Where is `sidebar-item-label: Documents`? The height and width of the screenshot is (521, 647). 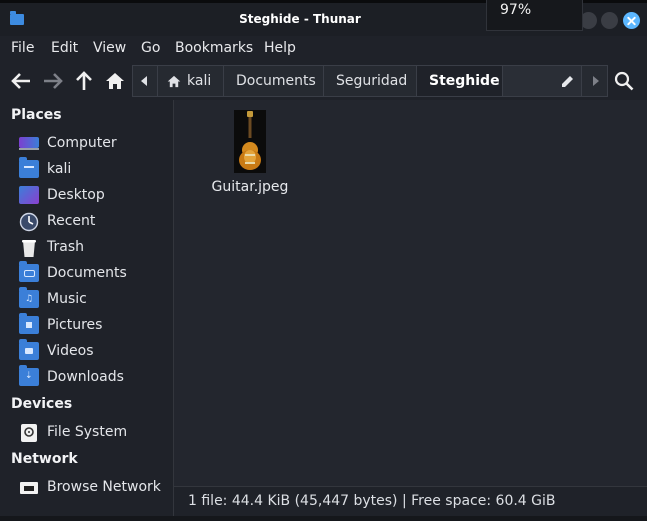 sidebar-item-label: Documents is located at coordinates (87, 273).